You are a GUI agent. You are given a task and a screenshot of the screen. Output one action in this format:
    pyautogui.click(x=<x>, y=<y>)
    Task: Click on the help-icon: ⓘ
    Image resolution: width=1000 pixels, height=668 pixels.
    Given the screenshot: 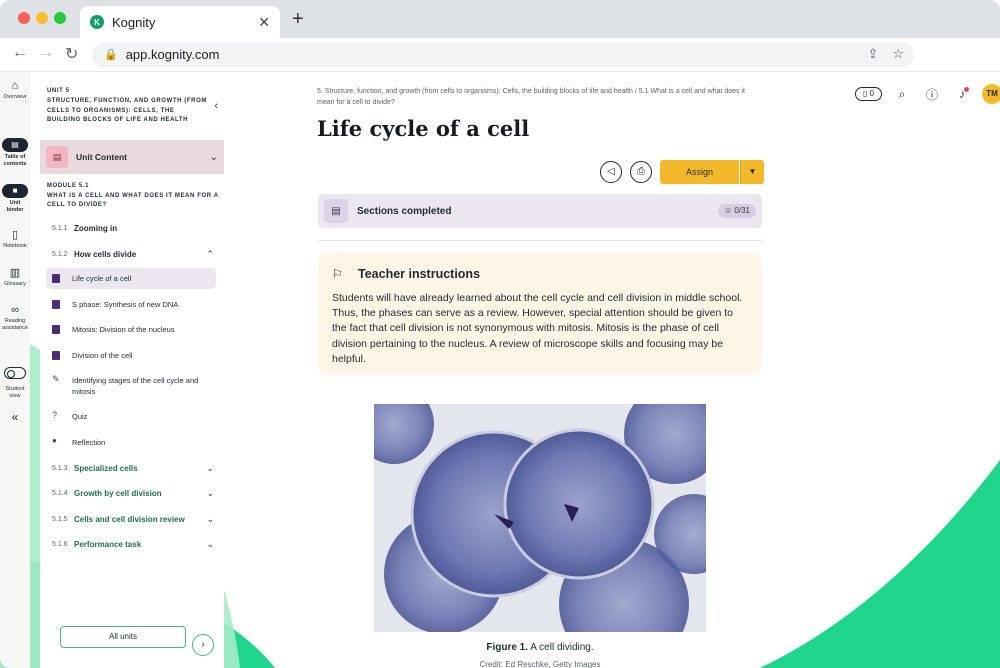 What is the action you would take?
    pyautogui.click(x=932, y=94)
    